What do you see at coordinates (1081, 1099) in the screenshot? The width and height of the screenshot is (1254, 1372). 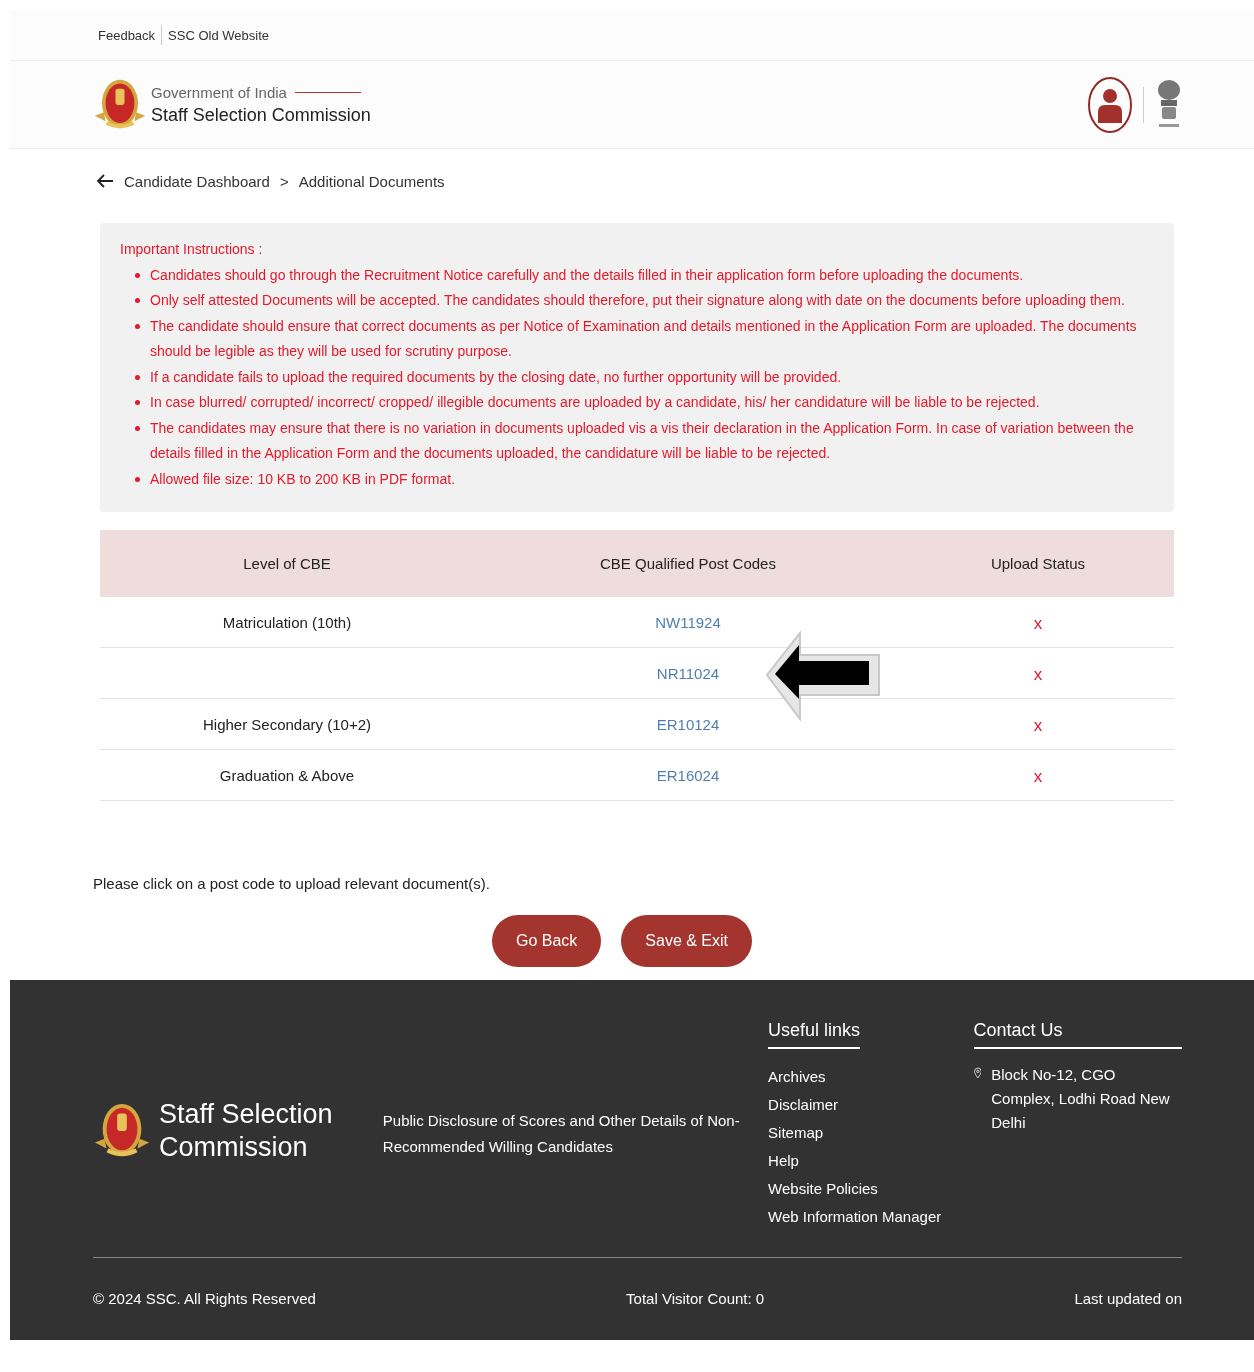 I see `contact-address: Block No-12, CGO Complex, Lodhi Road New Delhi` at bounding box center [1081, 1099].